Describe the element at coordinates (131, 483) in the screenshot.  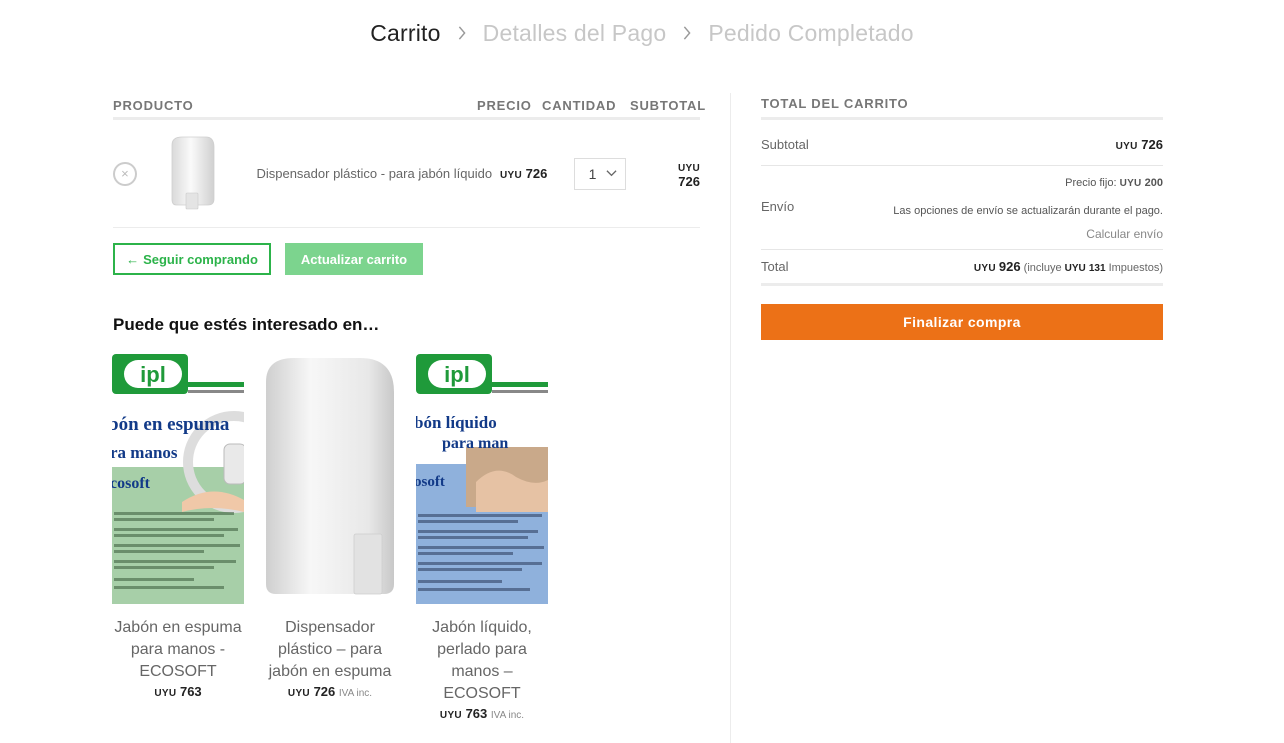
I see `label-text: cosoft` at that location.